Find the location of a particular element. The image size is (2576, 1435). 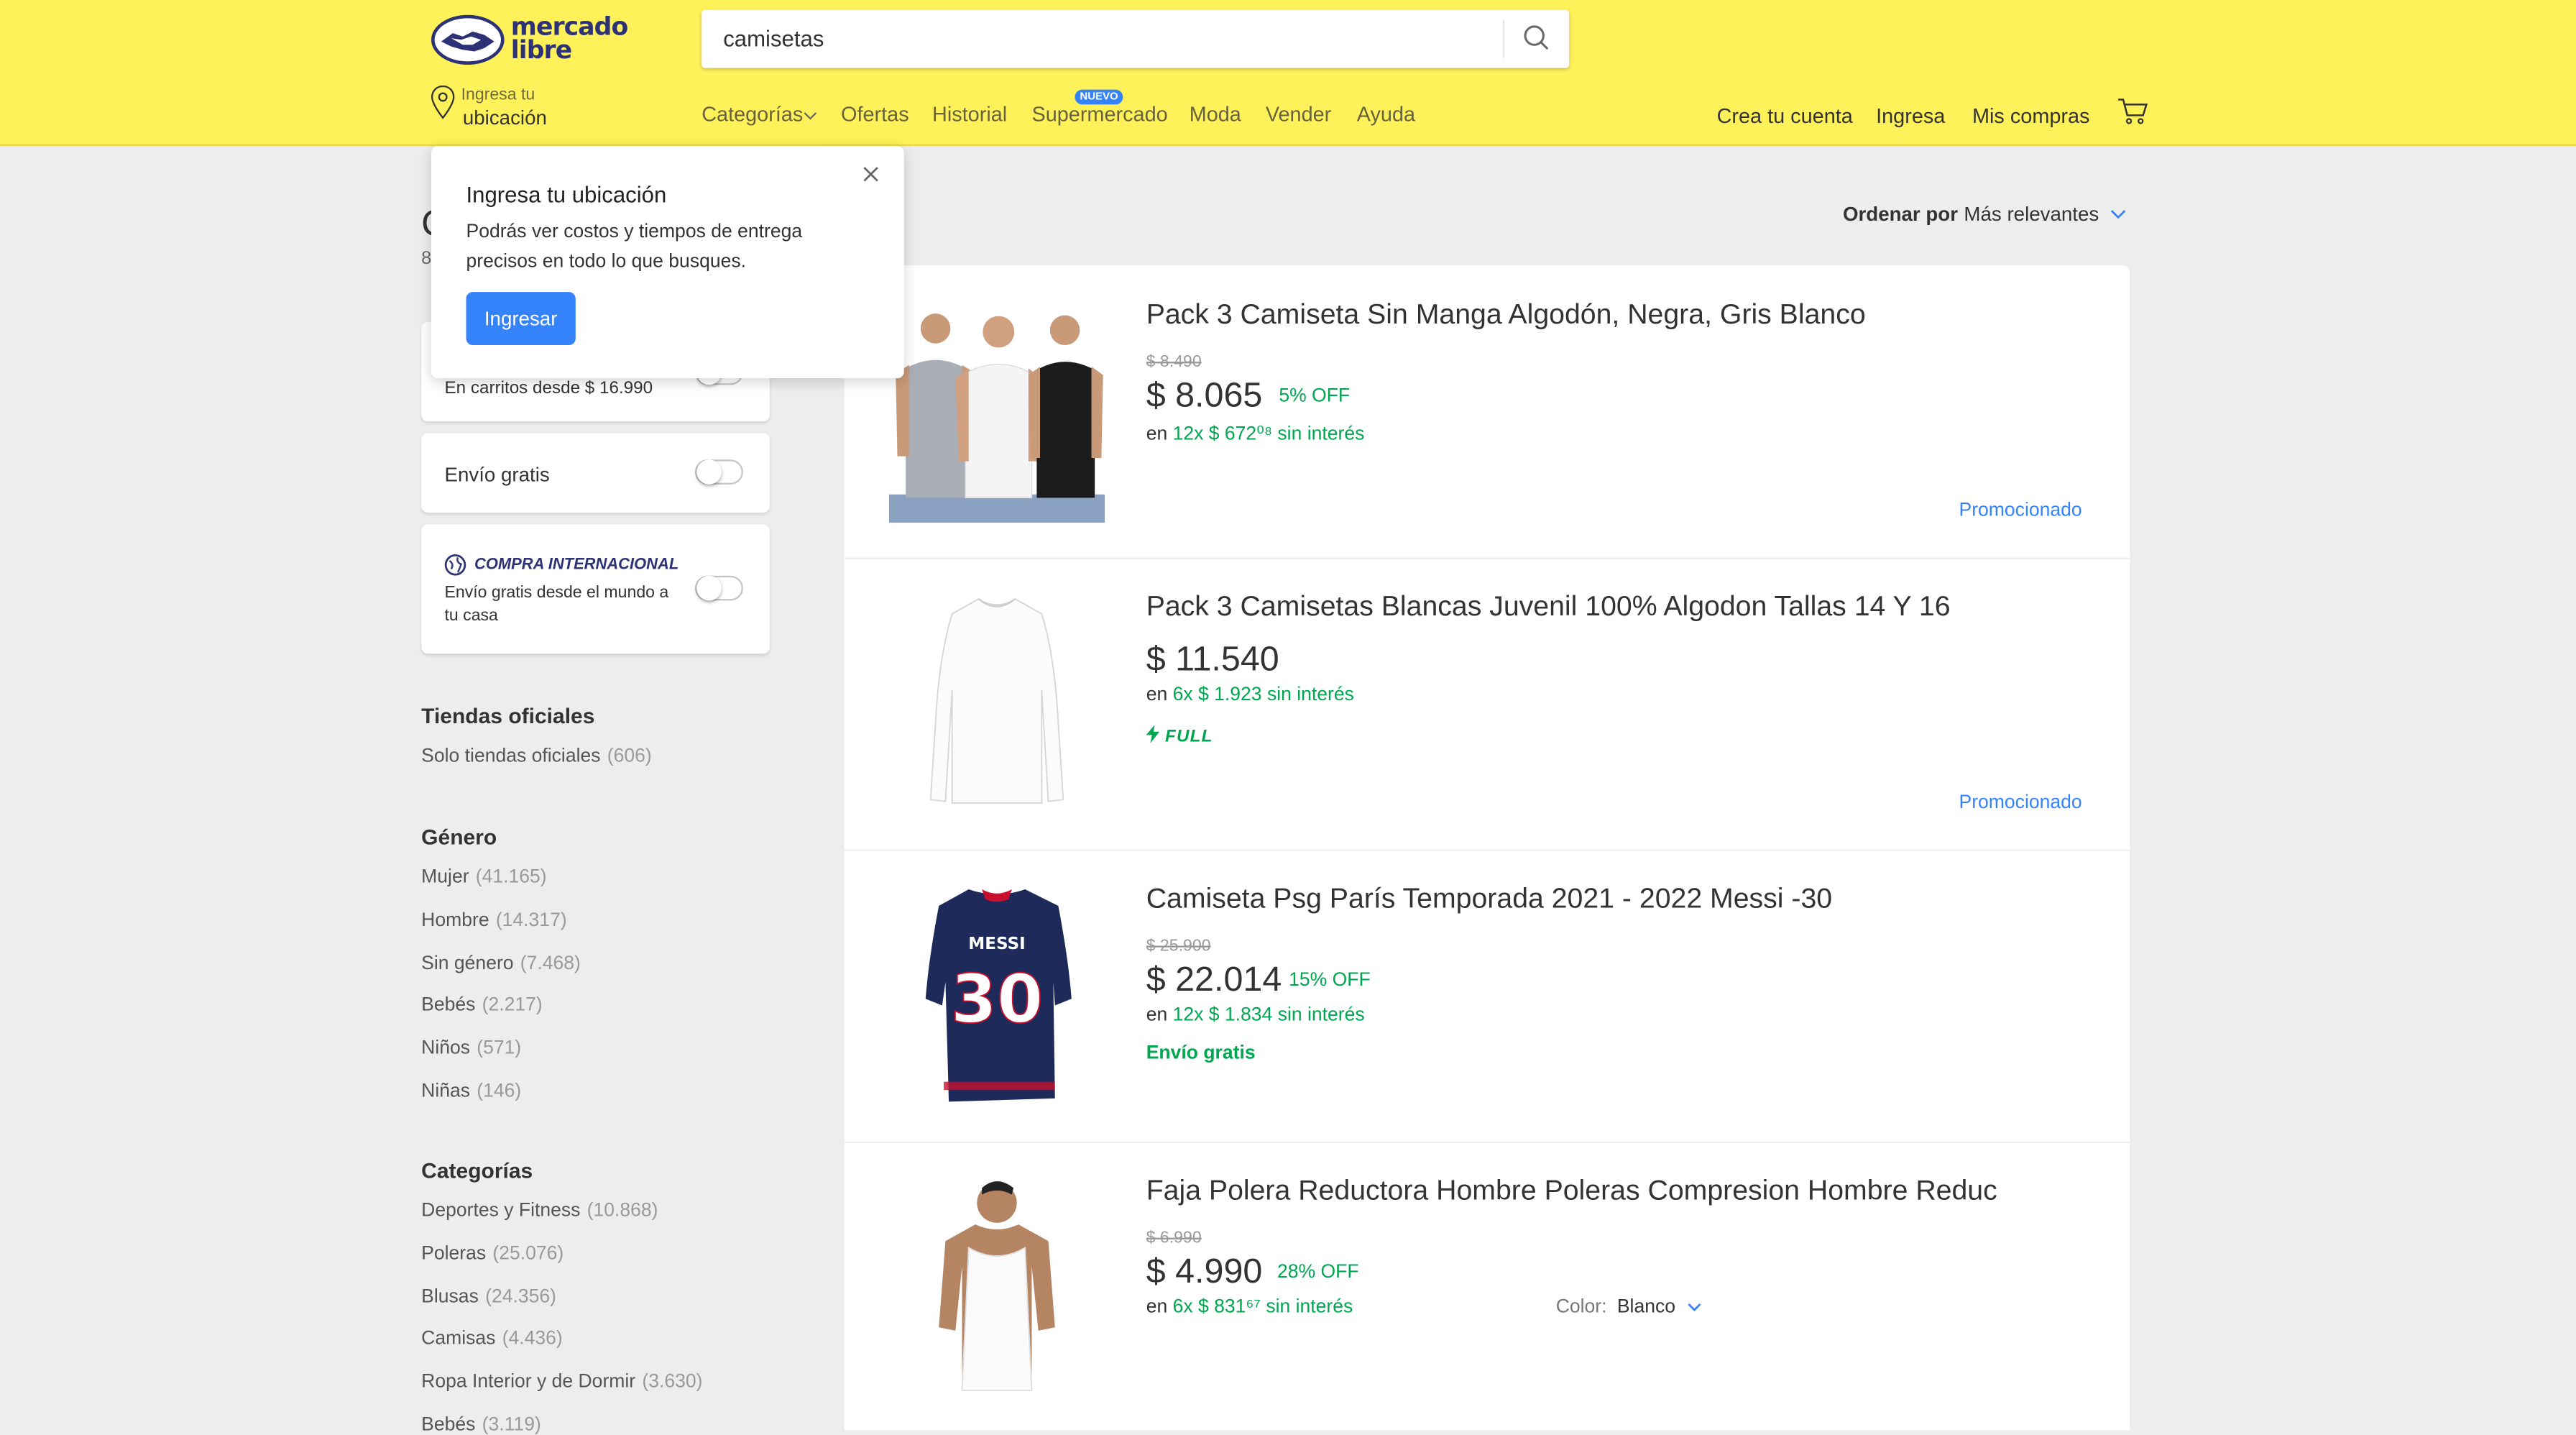

filter-item: Ropa Interior y de Dormir (3.630) is located at coordinates (561, 1382).